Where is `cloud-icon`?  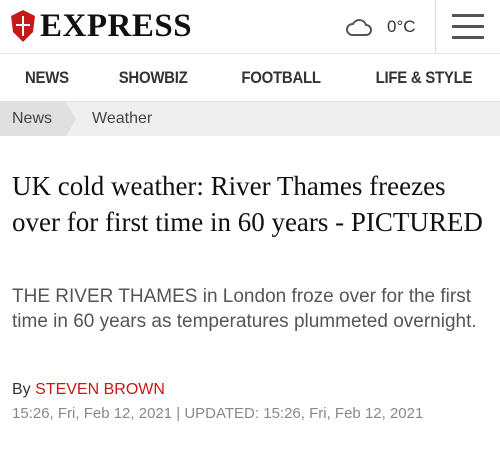 cloud-icon is located at coordinates (359, 27).